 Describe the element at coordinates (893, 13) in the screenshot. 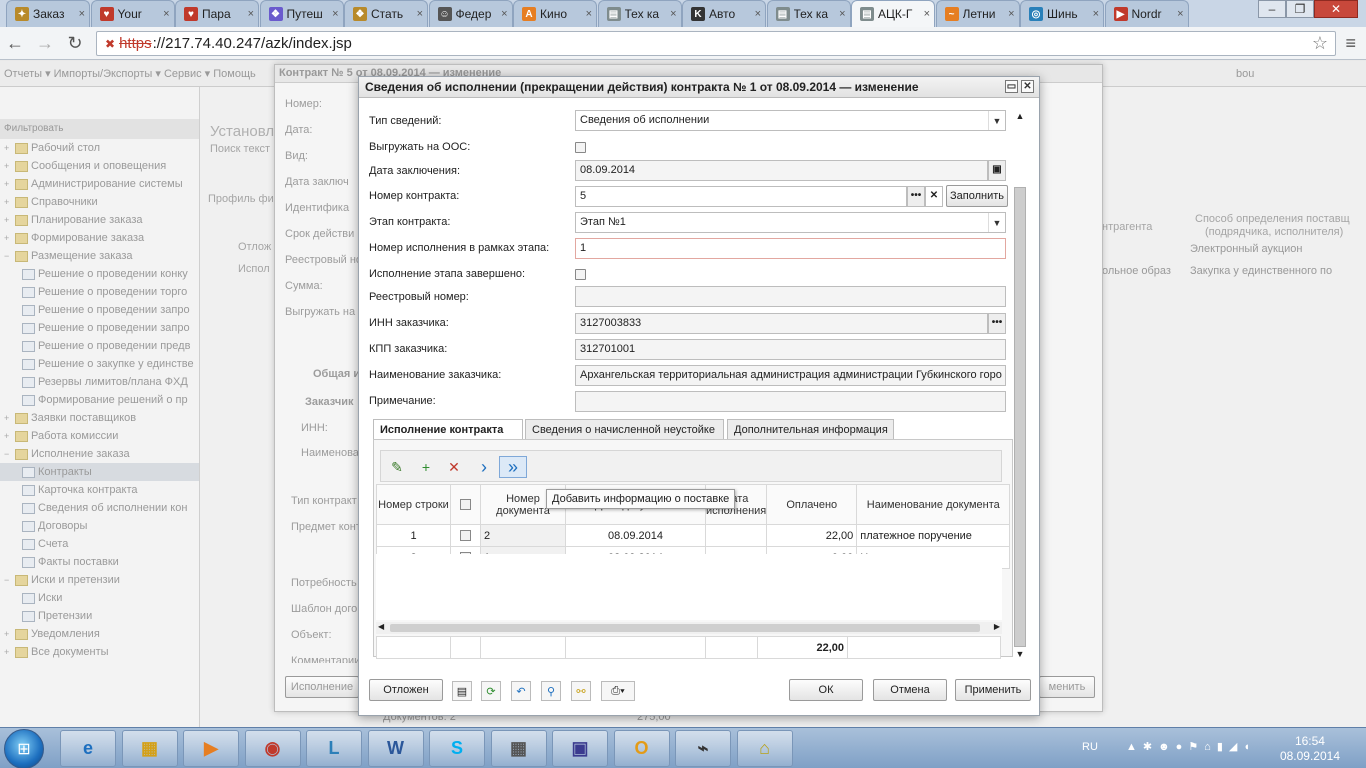

I see `browser-tab: ▤ АЦК-Г ×` at that location.